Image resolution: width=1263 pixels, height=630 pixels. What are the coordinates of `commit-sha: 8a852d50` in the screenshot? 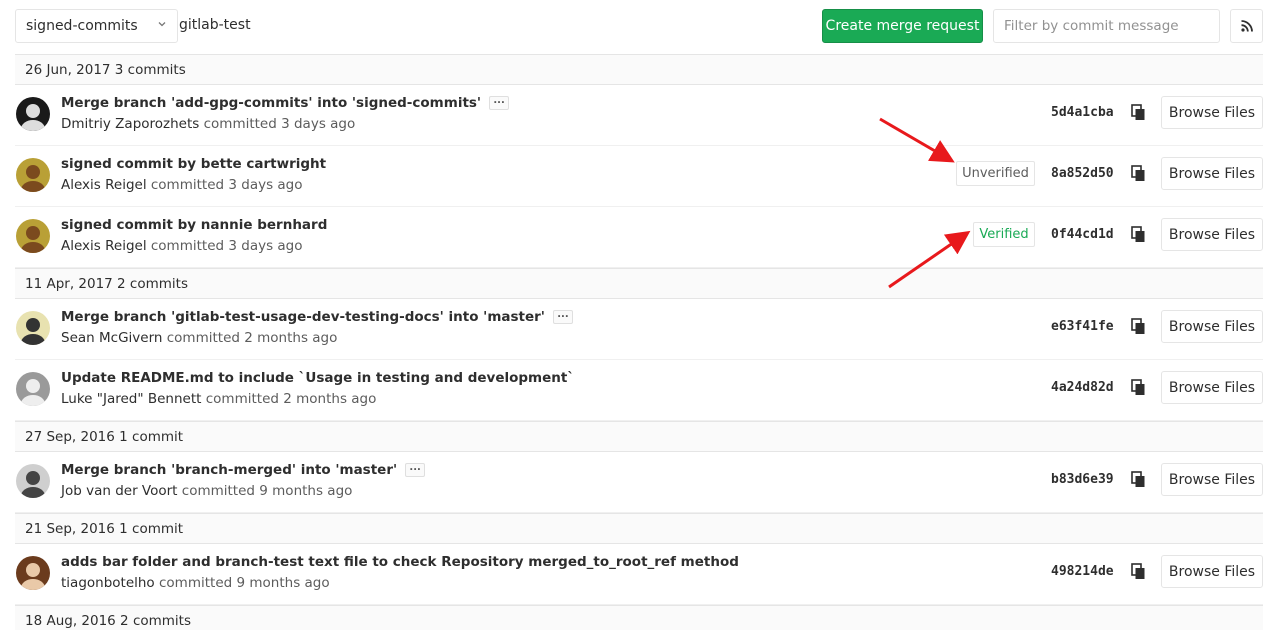 It's located at (1082, 173).